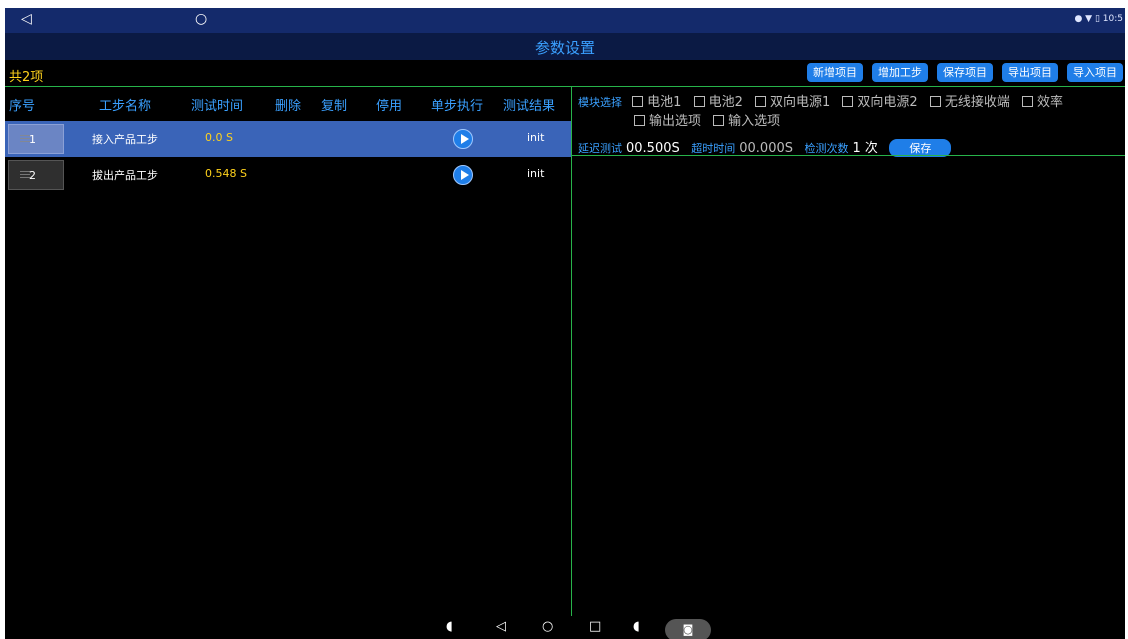 The width and height of the screenshot is (1128, 639). Describe the element at coordinates (718, 102) in the screenshot. I see `checkbox-battery2: 电池2` at that location.